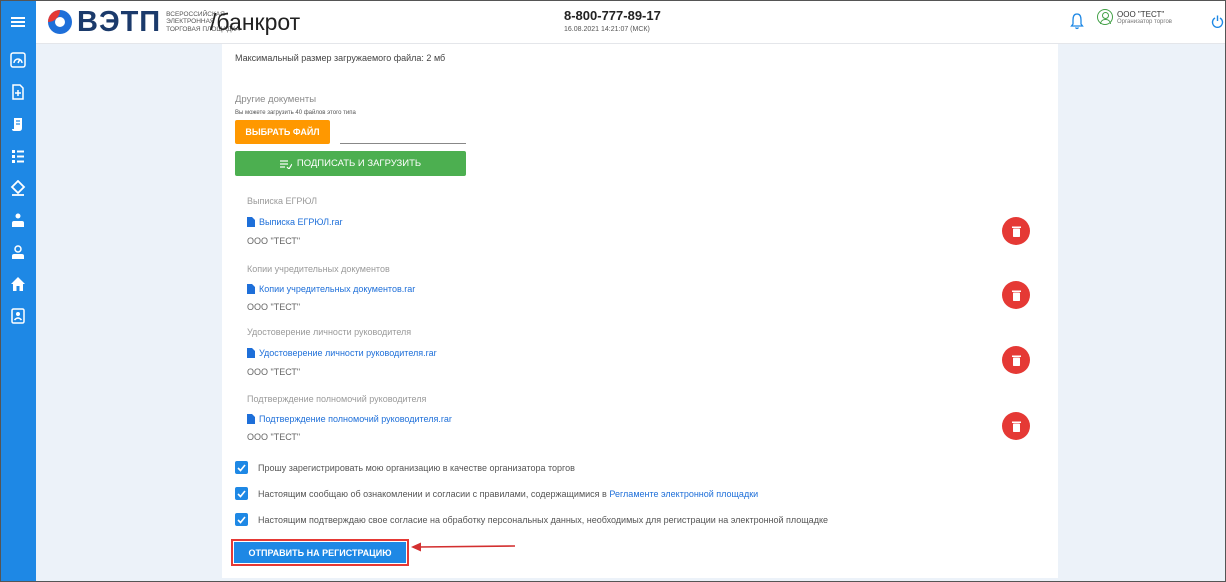 This screenshot has width=1226, height=582. Describe the element at coordinates (301, 222) in the screenshot. I see `document-file-name: Выписка ЕГРЮЛ.rar` at that location.